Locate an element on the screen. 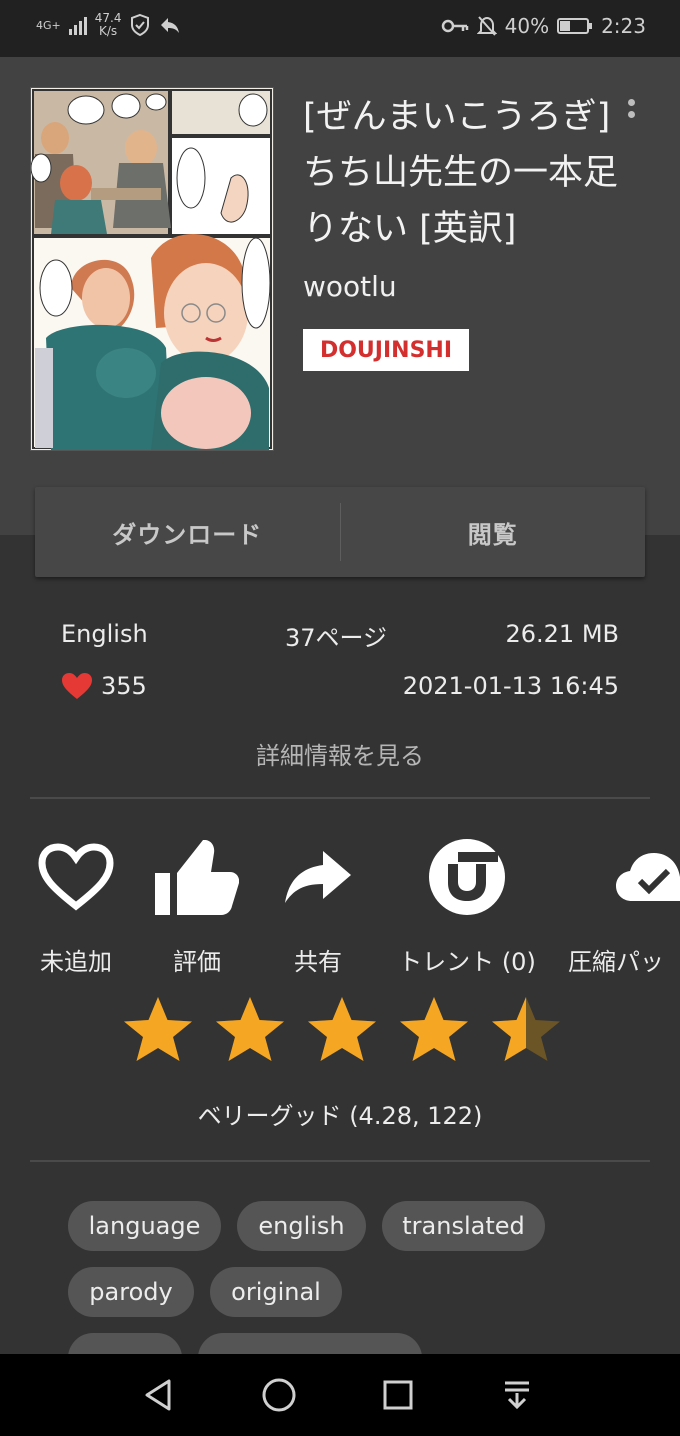 Image resolution: width=680 pixels, height=1436 pixels. home-circle-icon is located at coordinates (279, 1395).